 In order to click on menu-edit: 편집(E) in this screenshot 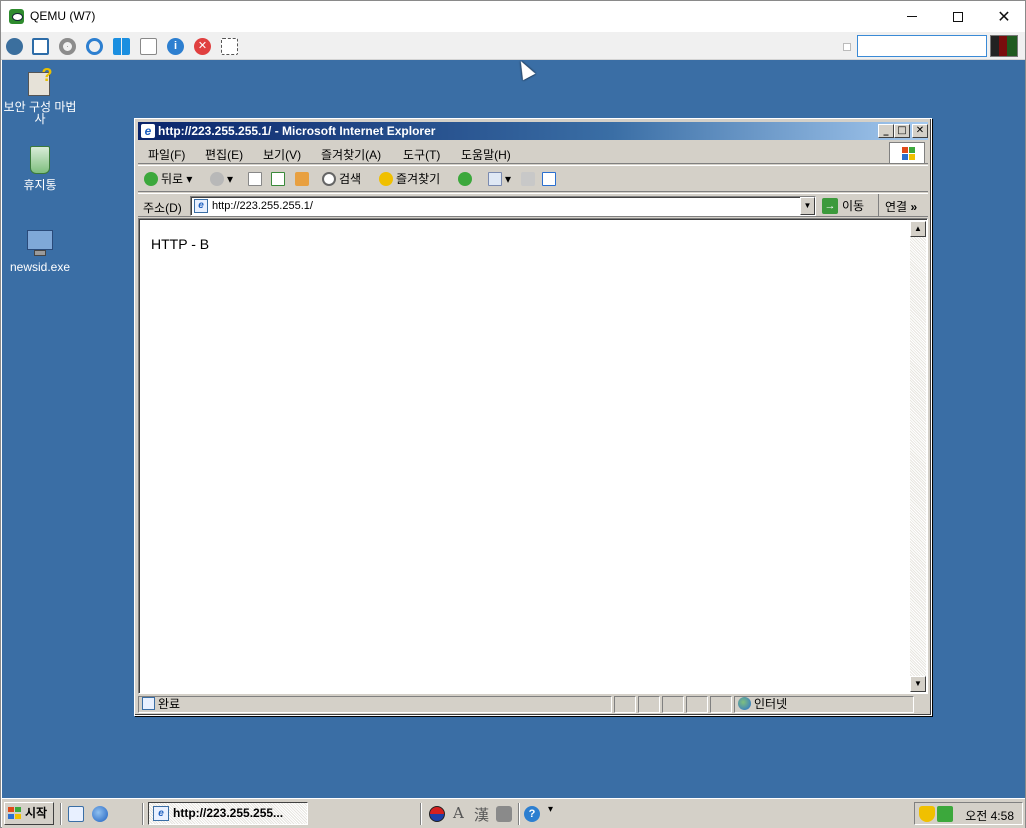, I will do `click(224, 154)`.